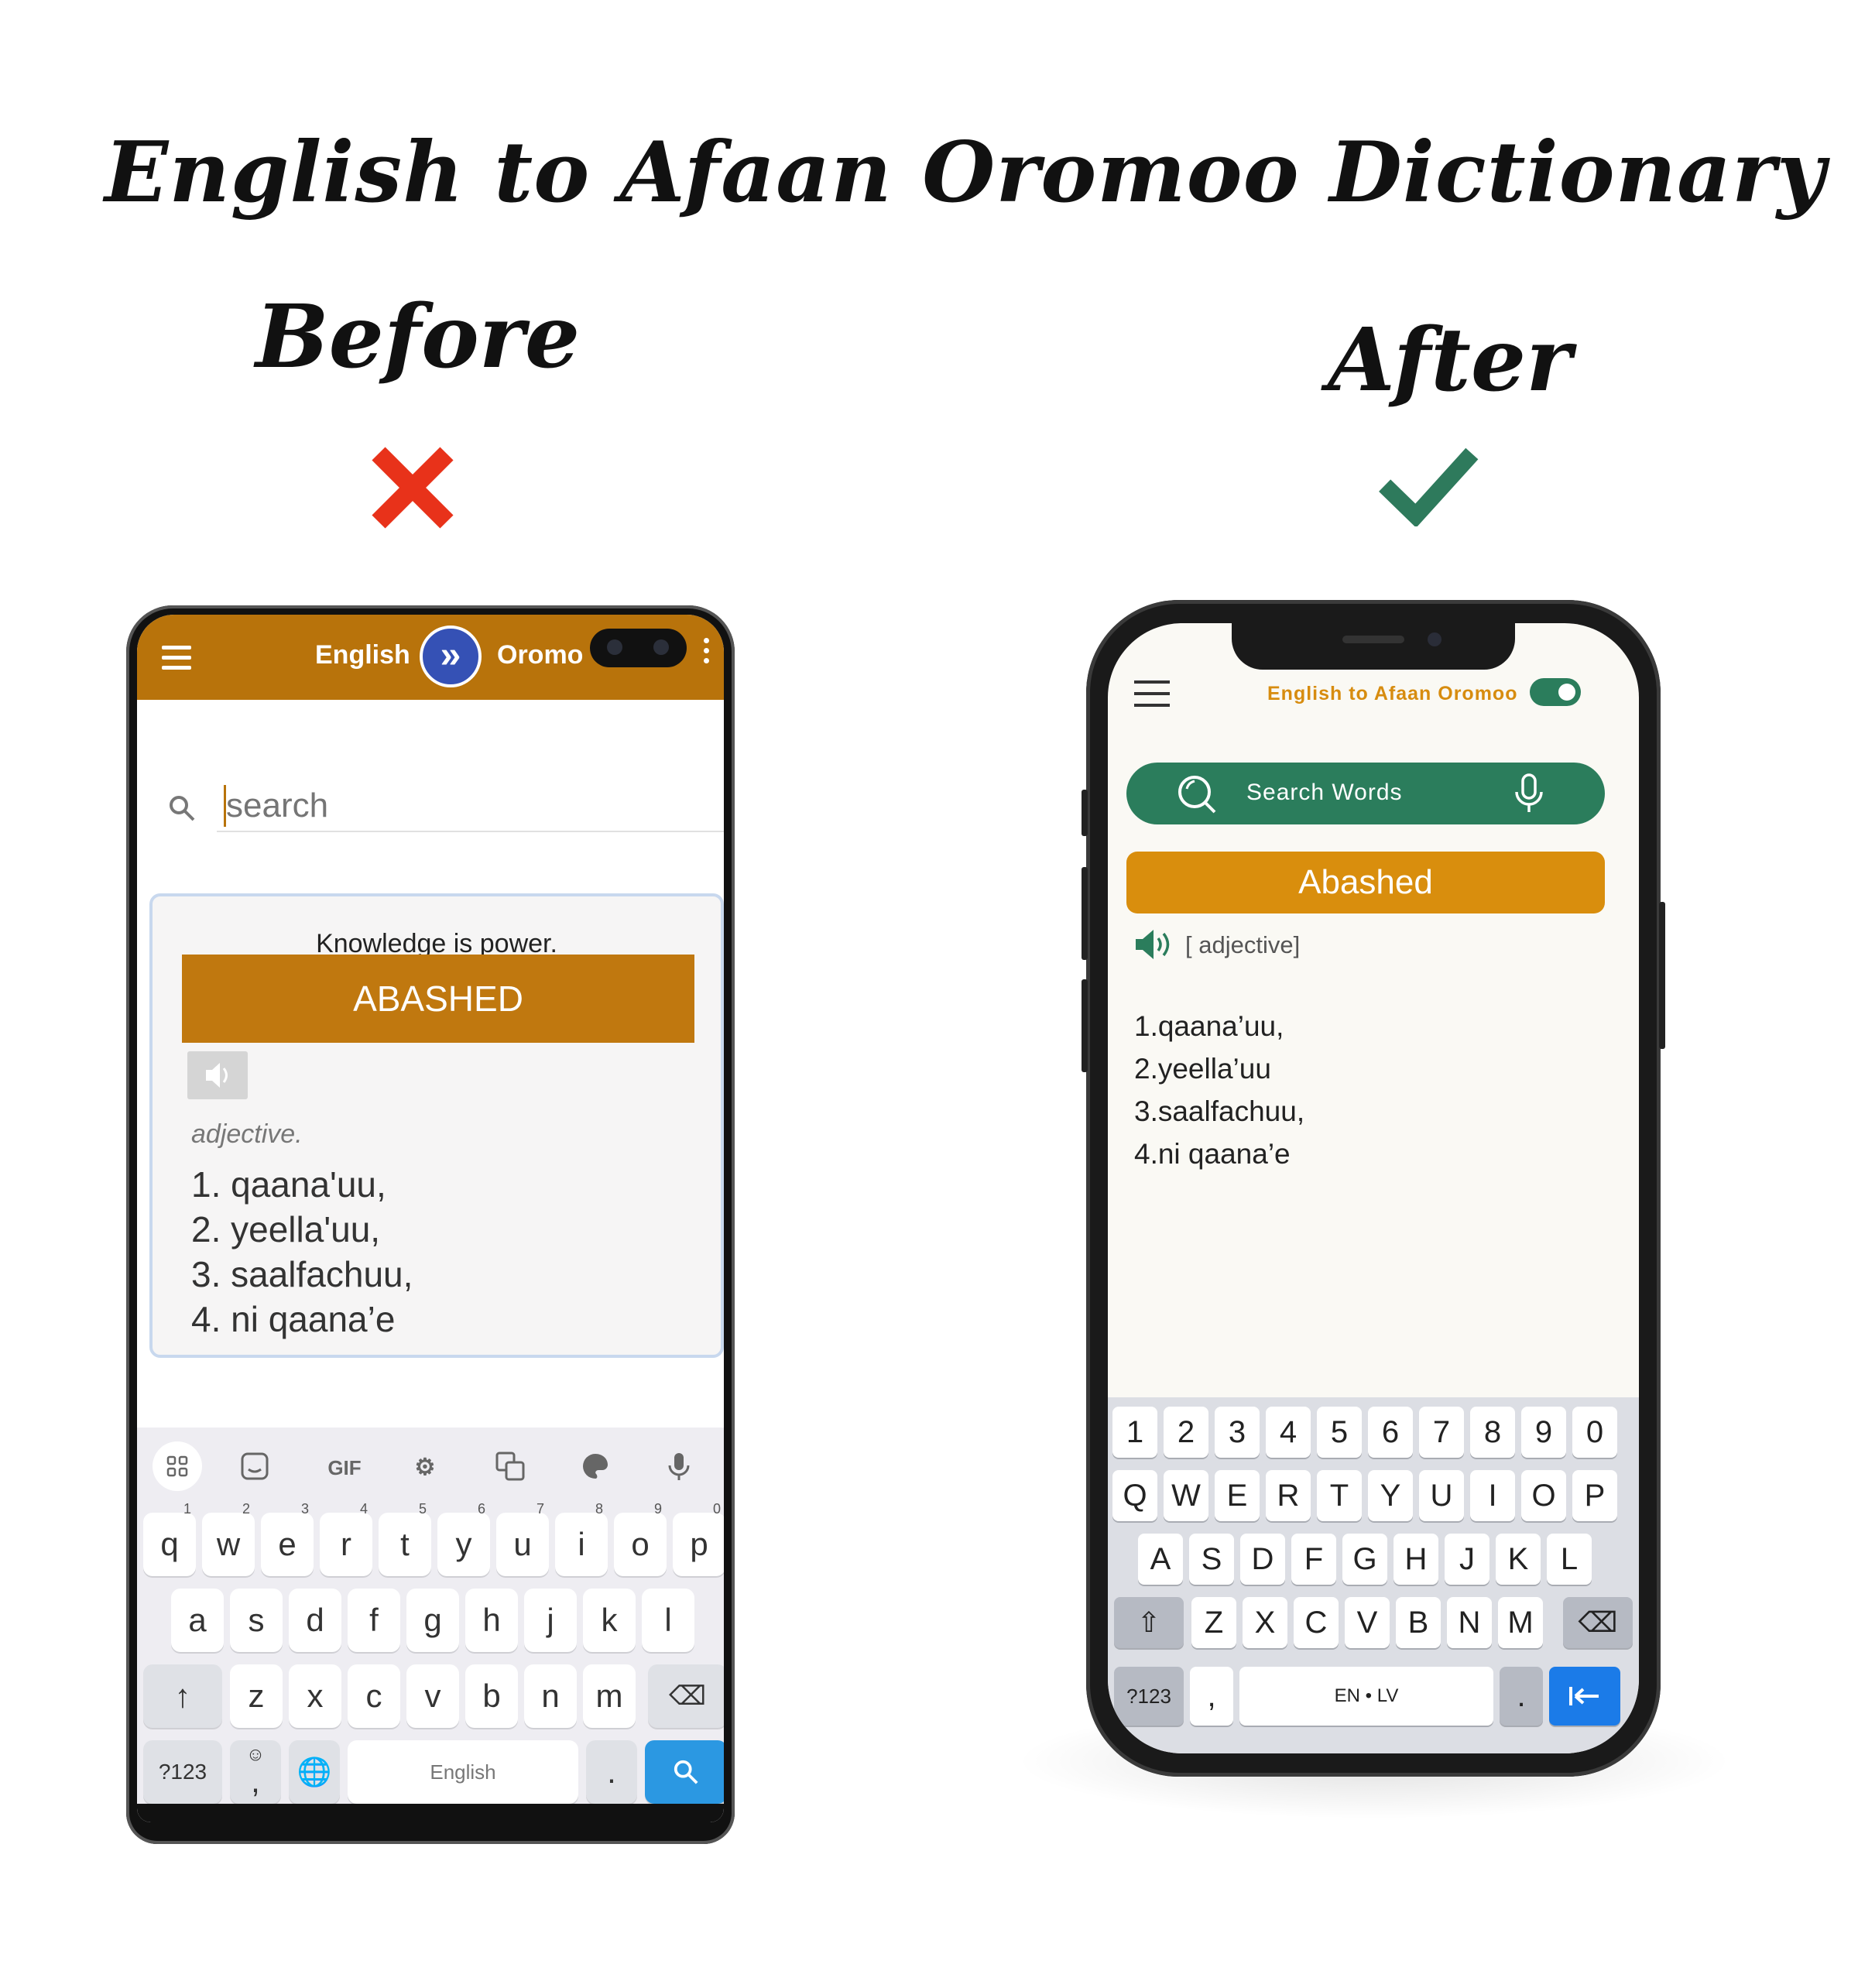 The width and height of the screenshot is (1858, 1988). I want to click on speaker-icon, so click(1154, 944).